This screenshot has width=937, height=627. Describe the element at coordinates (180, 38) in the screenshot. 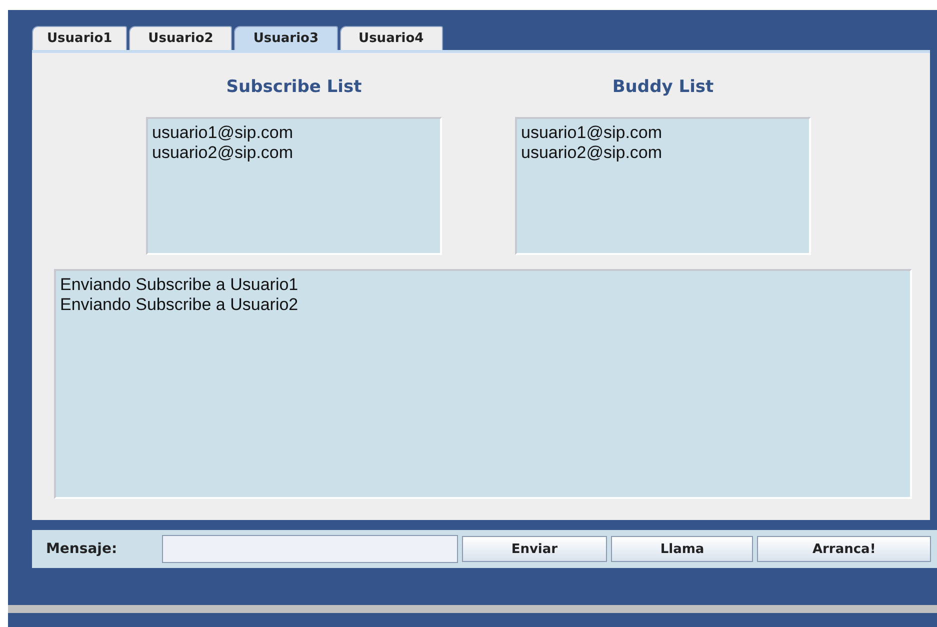

I see `tab: Usuario2` at that location.